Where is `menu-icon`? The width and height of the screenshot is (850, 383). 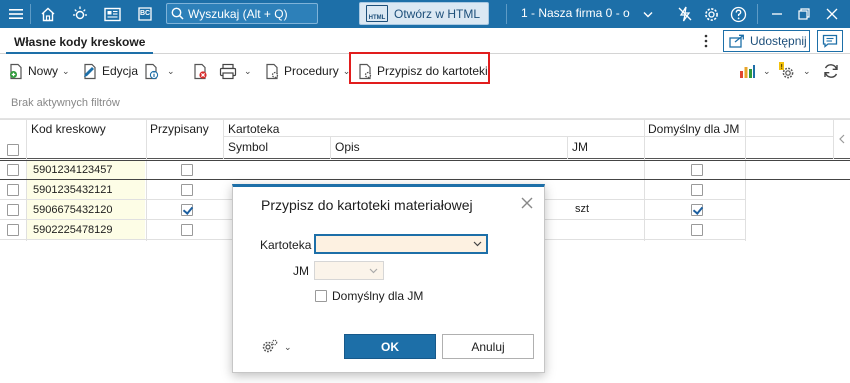
menu-icon is located at coordinates (16, 14).